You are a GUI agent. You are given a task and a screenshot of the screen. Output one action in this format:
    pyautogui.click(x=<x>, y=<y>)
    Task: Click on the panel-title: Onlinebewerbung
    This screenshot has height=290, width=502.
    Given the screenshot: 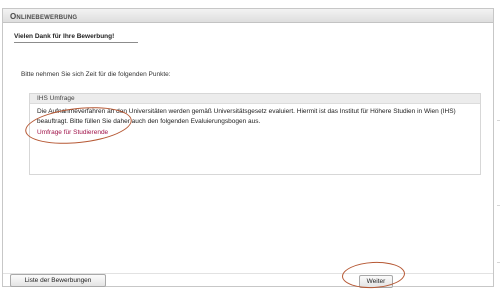 What is the action you would take?
    pyautogui.click(x=44, y=16)
    